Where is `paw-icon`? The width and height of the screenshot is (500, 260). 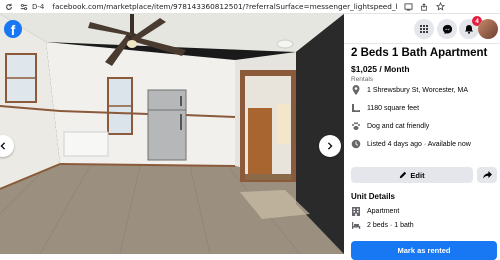 paw-icon is located at coordinates (356, 126).